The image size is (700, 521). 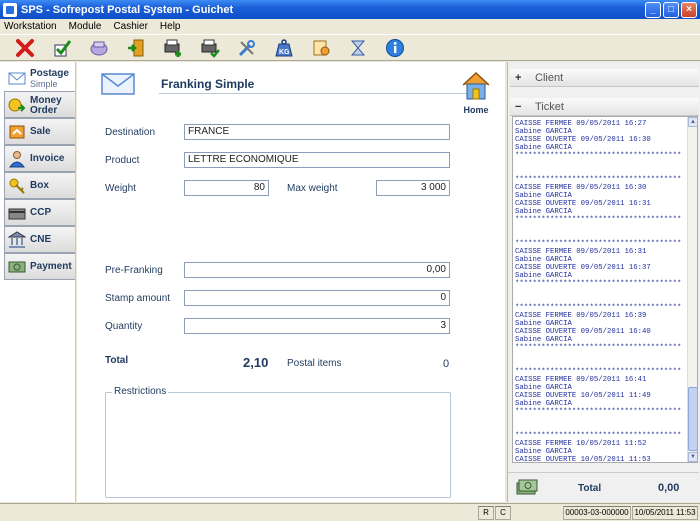 I want to click on destination-field: FRANCE, so click(x=317, y=132).